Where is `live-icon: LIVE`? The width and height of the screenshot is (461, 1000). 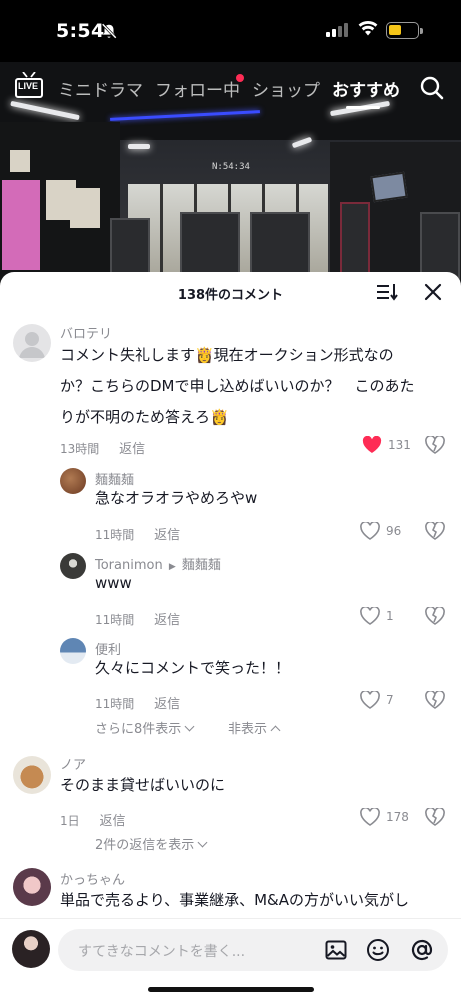 live-icon: LIVE is located at coordinates (29, 86).